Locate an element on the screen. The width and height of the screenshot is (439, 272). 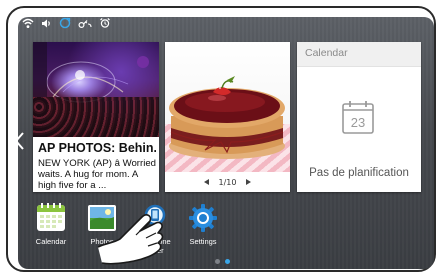
news-photo is located at coordinates (96, 89).